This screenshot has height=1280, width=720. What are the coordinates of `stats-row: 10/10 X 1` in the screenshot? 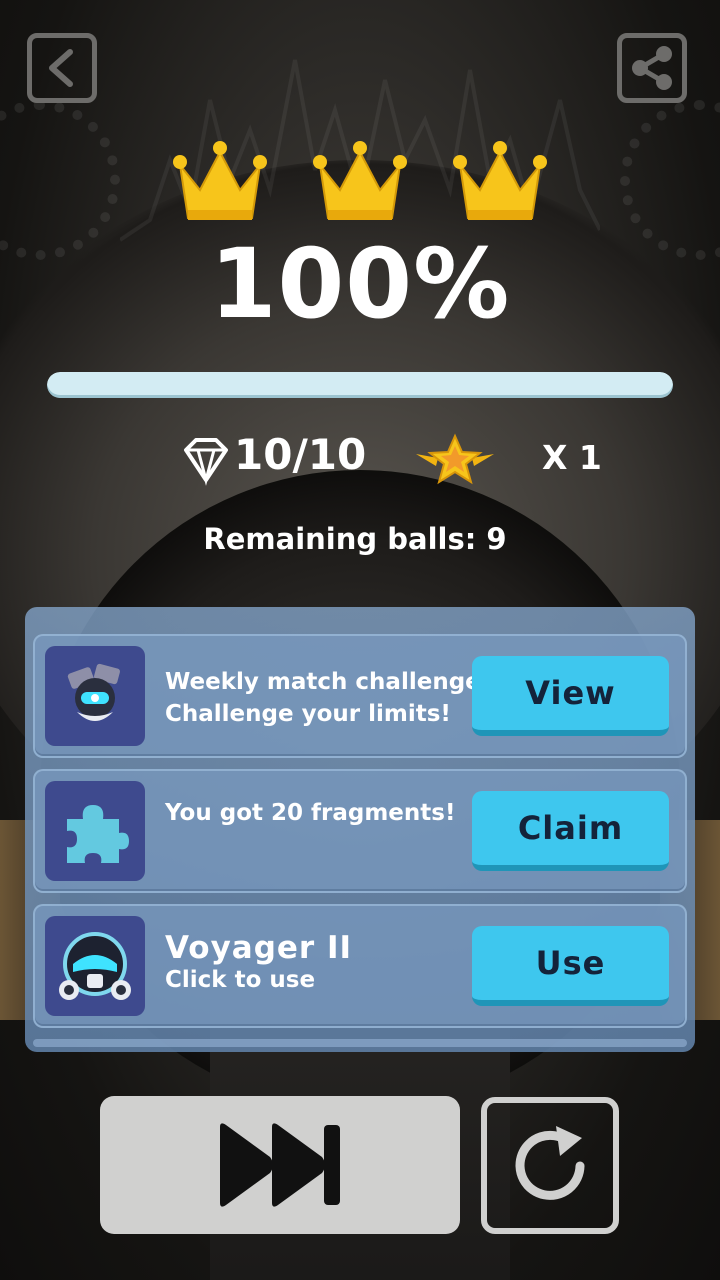 It's located at (360, 458).